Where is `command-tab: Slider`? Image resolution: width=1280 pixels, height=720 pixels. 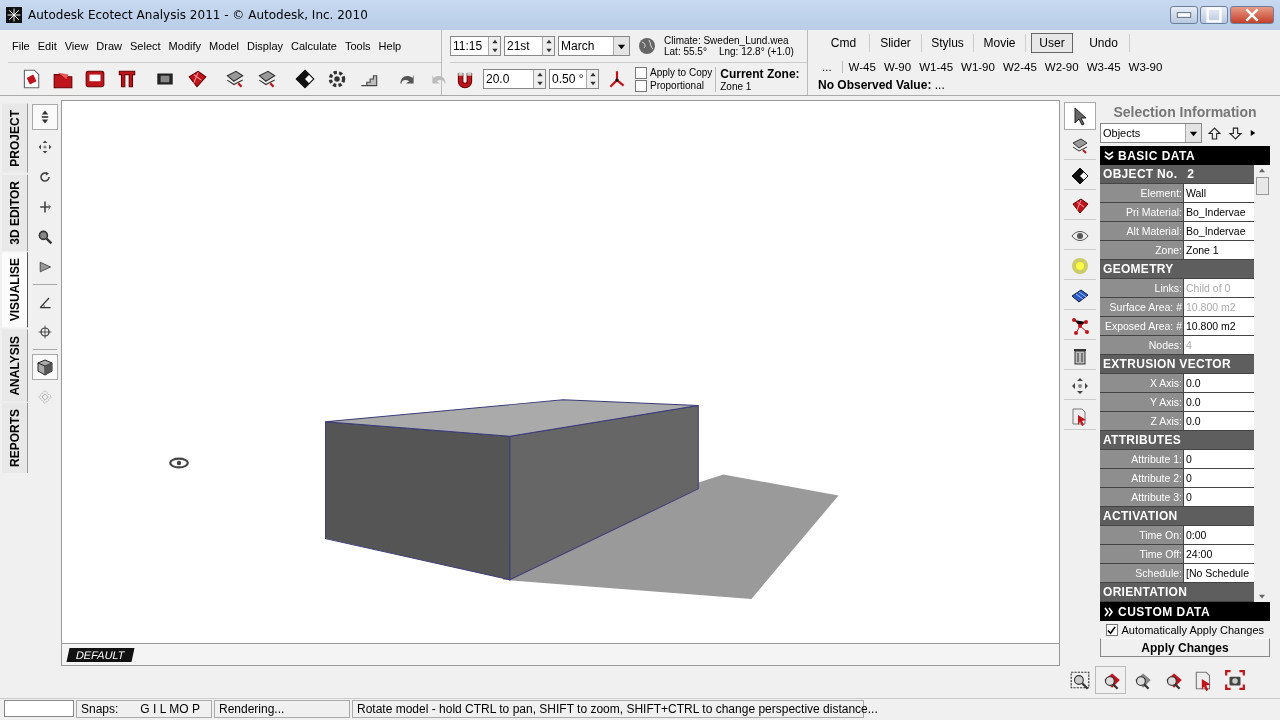
command-tab: Slider is located at coordinates (896, 43).